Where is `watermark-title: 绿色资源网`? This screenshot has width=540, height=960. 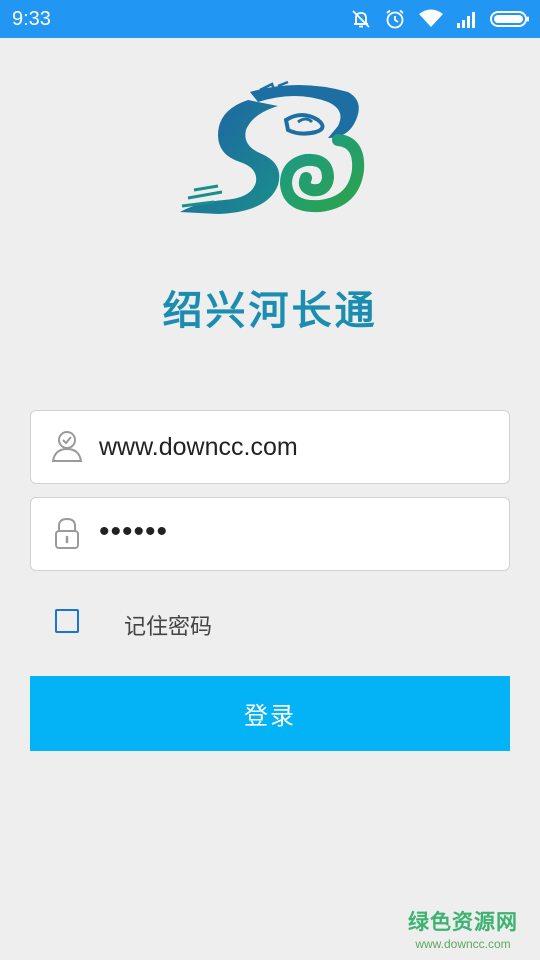
watermark-title: 绿色资源网 is located at coordinates (463, 922).